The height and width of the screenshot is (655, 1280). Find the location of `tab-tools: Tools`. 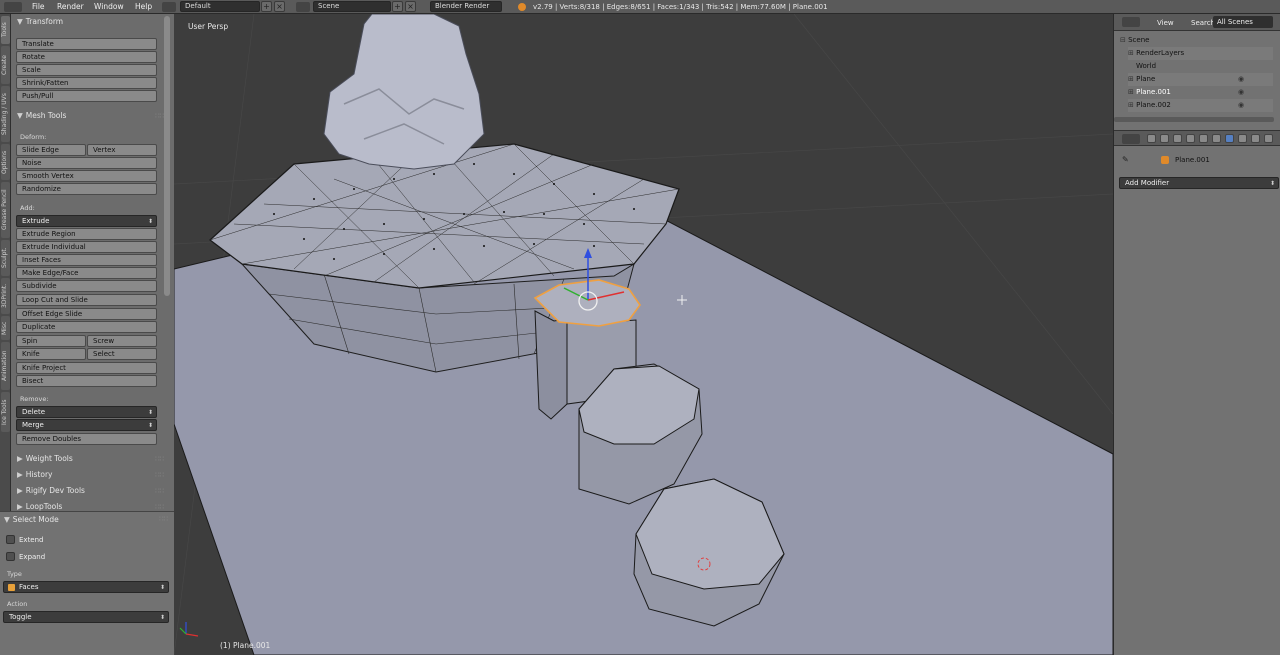

tab-tools: Tools is located at coordinates (5, 30).